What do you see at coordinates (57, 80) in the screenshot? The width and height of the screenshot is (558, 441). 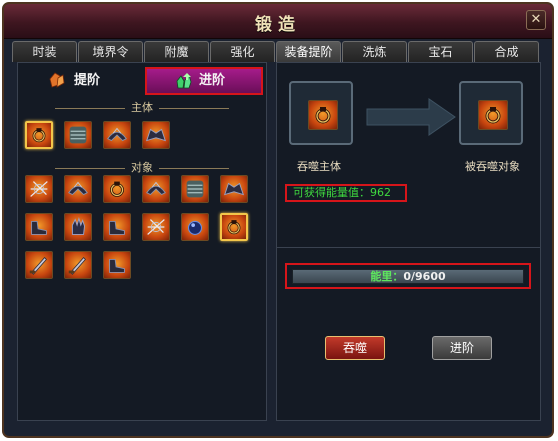 I see `orange-crystal-icon` at bounding box center [57, 80].